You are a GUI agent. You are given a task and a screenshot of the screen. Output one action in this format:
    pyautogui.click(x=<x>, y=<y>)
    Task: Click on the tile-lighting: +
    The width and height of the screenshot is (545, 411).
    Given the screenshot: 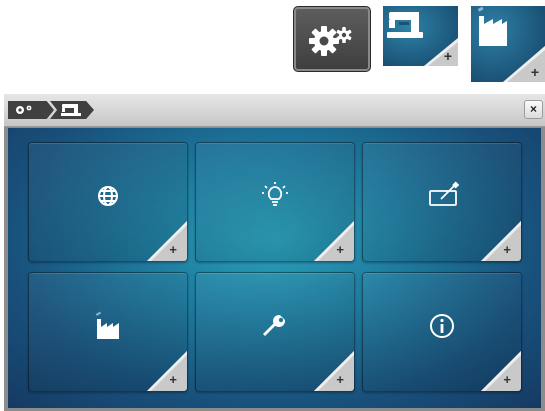 What is the action you would take?
    pyautogui.click(x=275, y=202)
    